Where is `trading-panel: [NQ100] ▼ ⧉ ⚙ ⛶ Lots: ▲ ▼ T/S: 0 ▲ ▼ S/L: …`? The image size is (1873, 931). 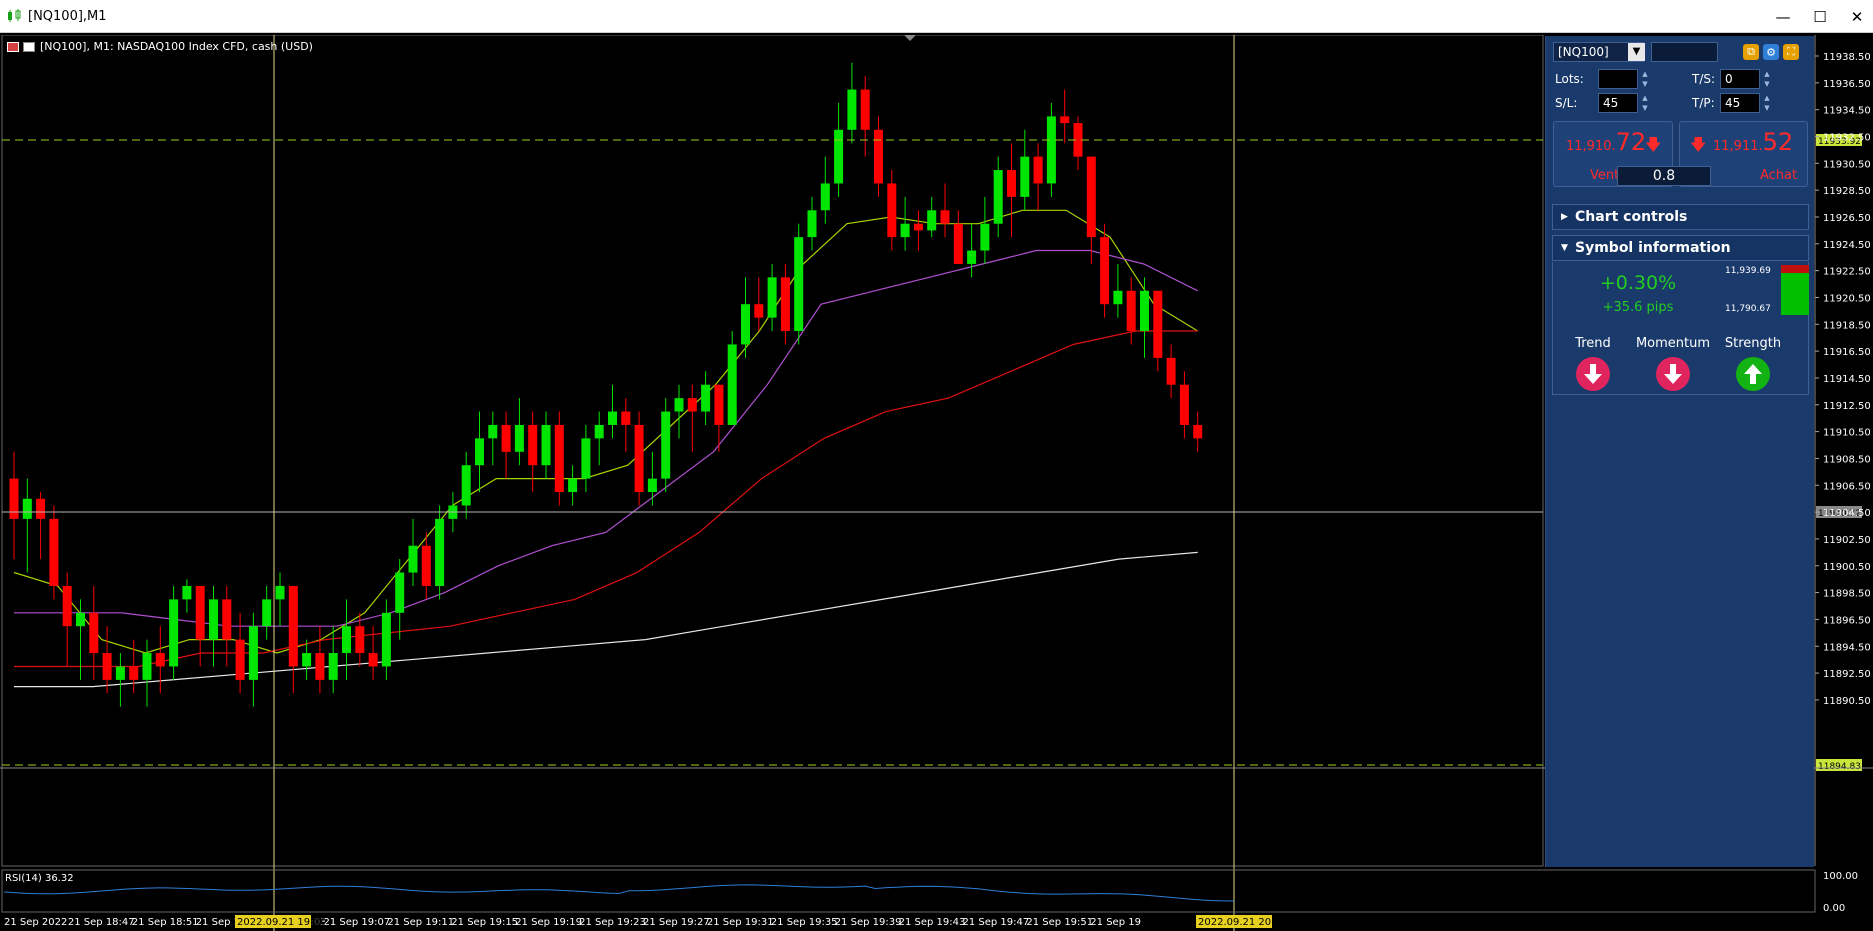 trading-panel: [NQ100] ▼ ⧉ ⚙ ⛶ Lots: ▲ ▼ T/S: 0 ▲ ▼ S/L: … is located at coordinates (1679, 451).